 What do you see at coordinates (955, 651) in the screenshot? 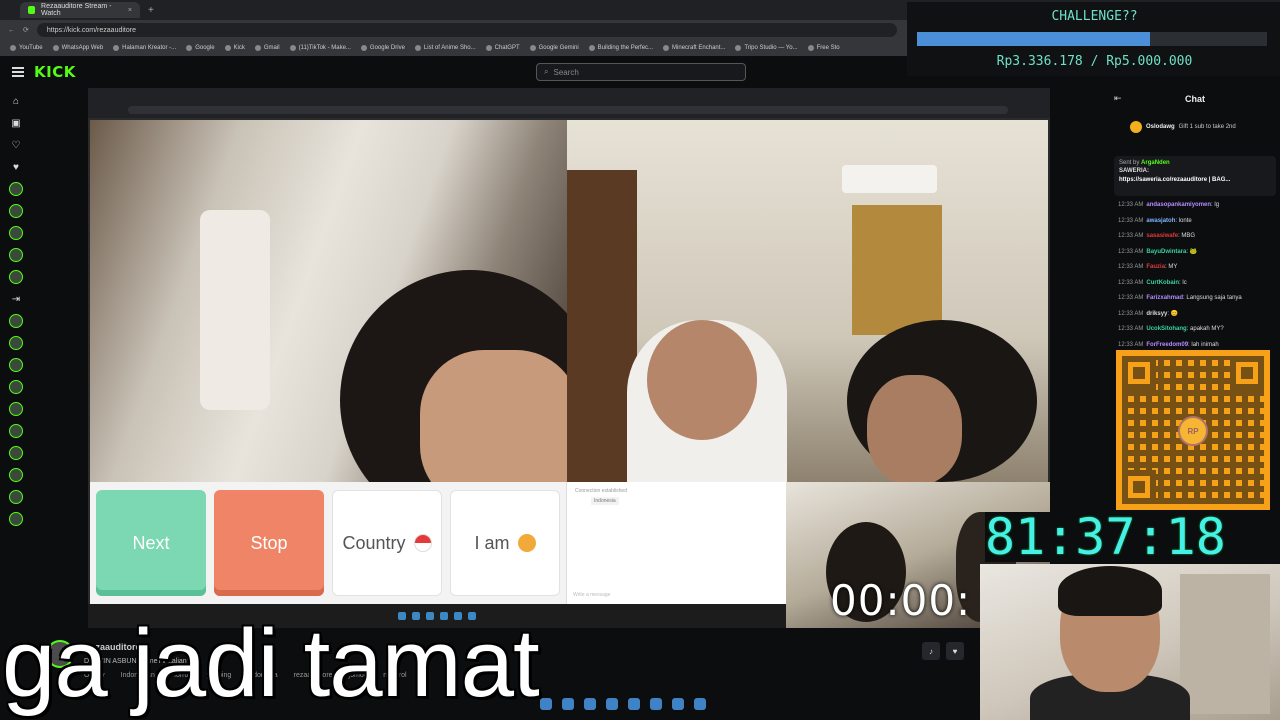
I see `follow-heart-icon: ♥` at bounding box center [955, 651].